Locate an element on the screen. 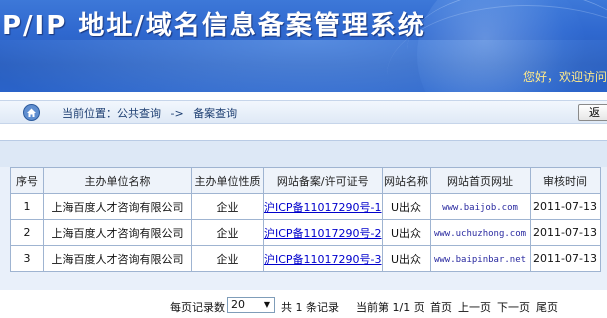 This screenshot has width=607, height=318. next-page-link: 下一页 is located at coordinates (513, 307).